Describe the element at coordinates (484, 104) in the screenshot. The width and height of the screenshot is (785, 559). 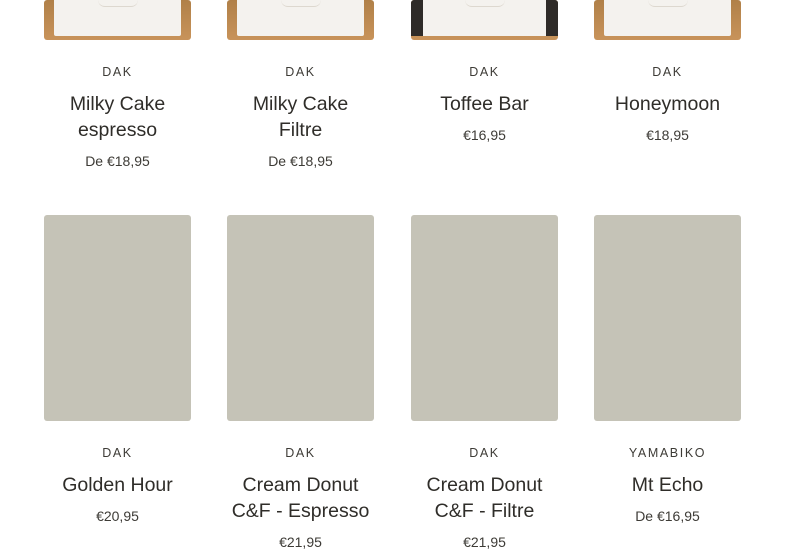
I see `product-title: Toffee Bar` at that location.